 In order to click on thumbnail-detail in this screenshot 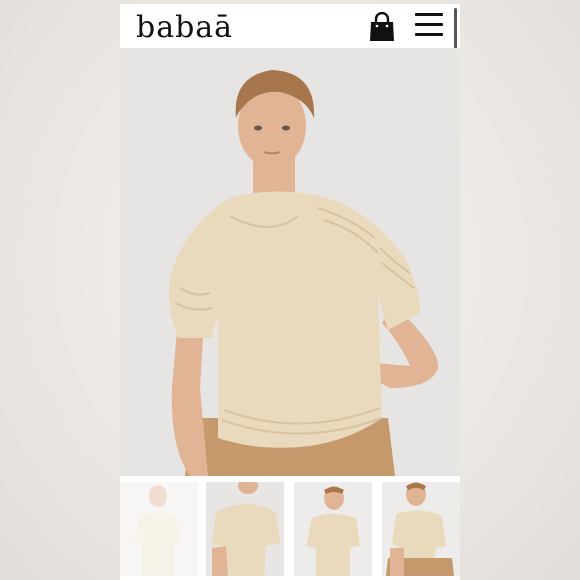, I will do `click(245, 529)`.